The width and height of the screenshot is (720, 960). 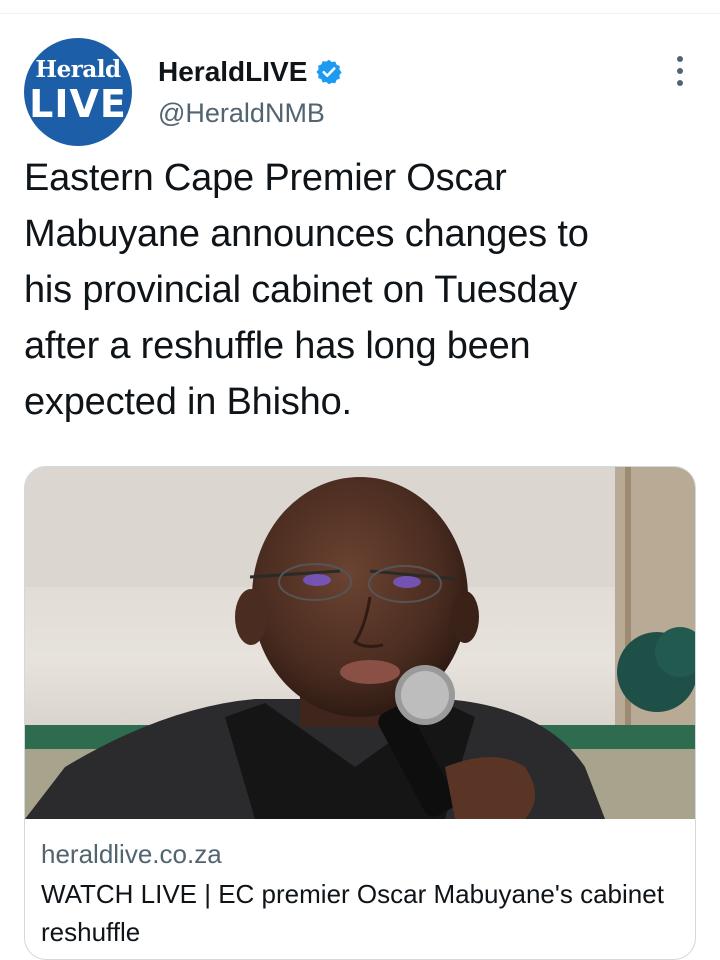 What do you see at coordinates (680, 71) in the screenshot?
I see `more-vertical-icon` at bounding box center [680, 71].